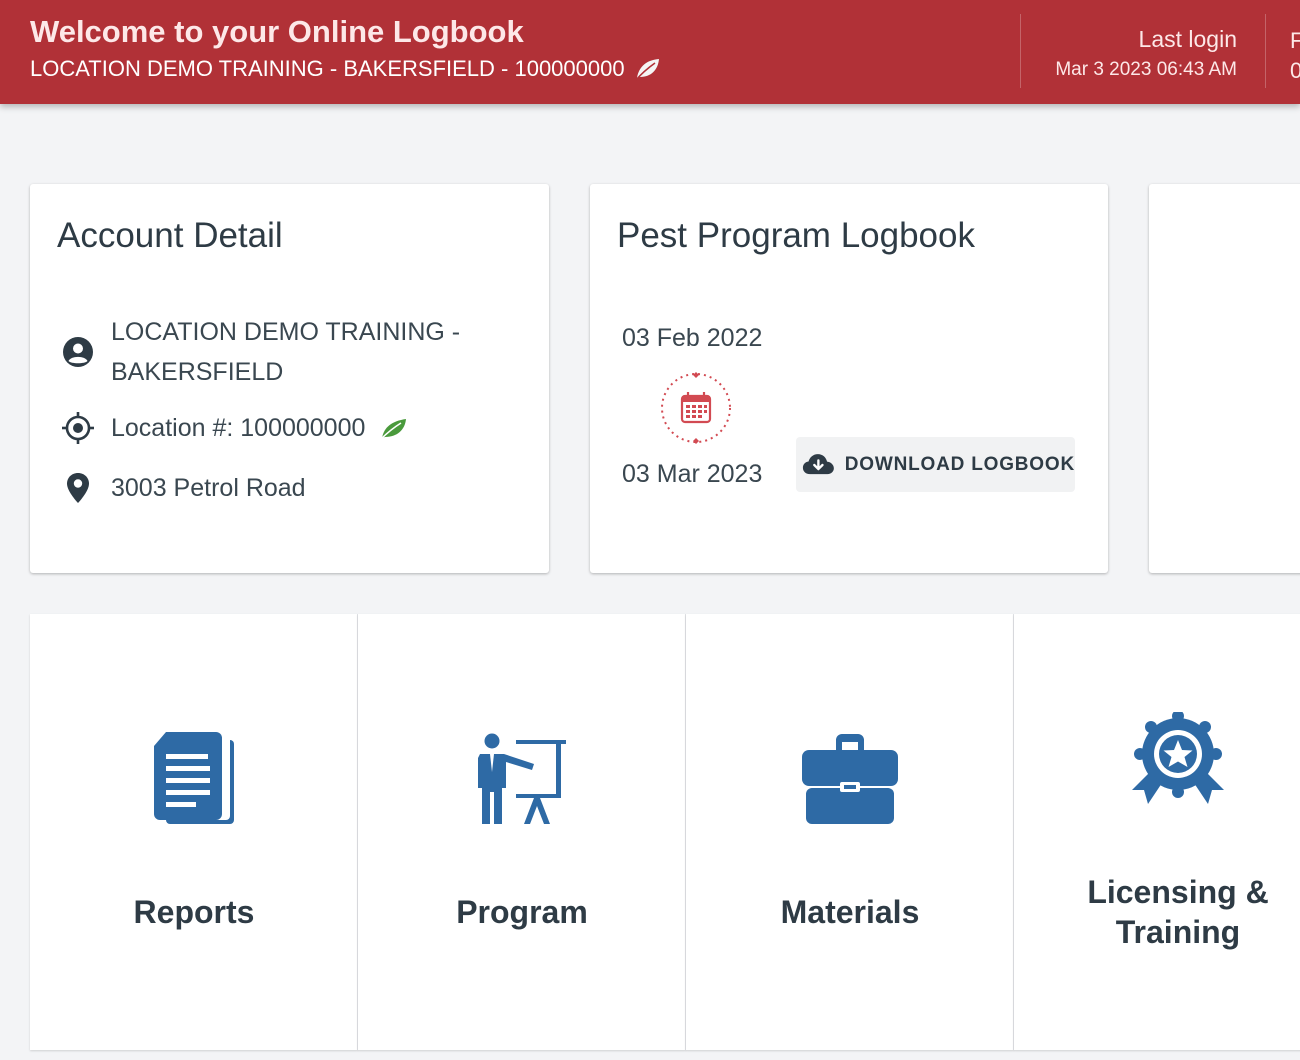 This screenshot has width=1300, height=1060. What do you see at coordinates (1157, 760) in the screenshot?
I see `award-badge-icon` at bounding box center [1157, 760].